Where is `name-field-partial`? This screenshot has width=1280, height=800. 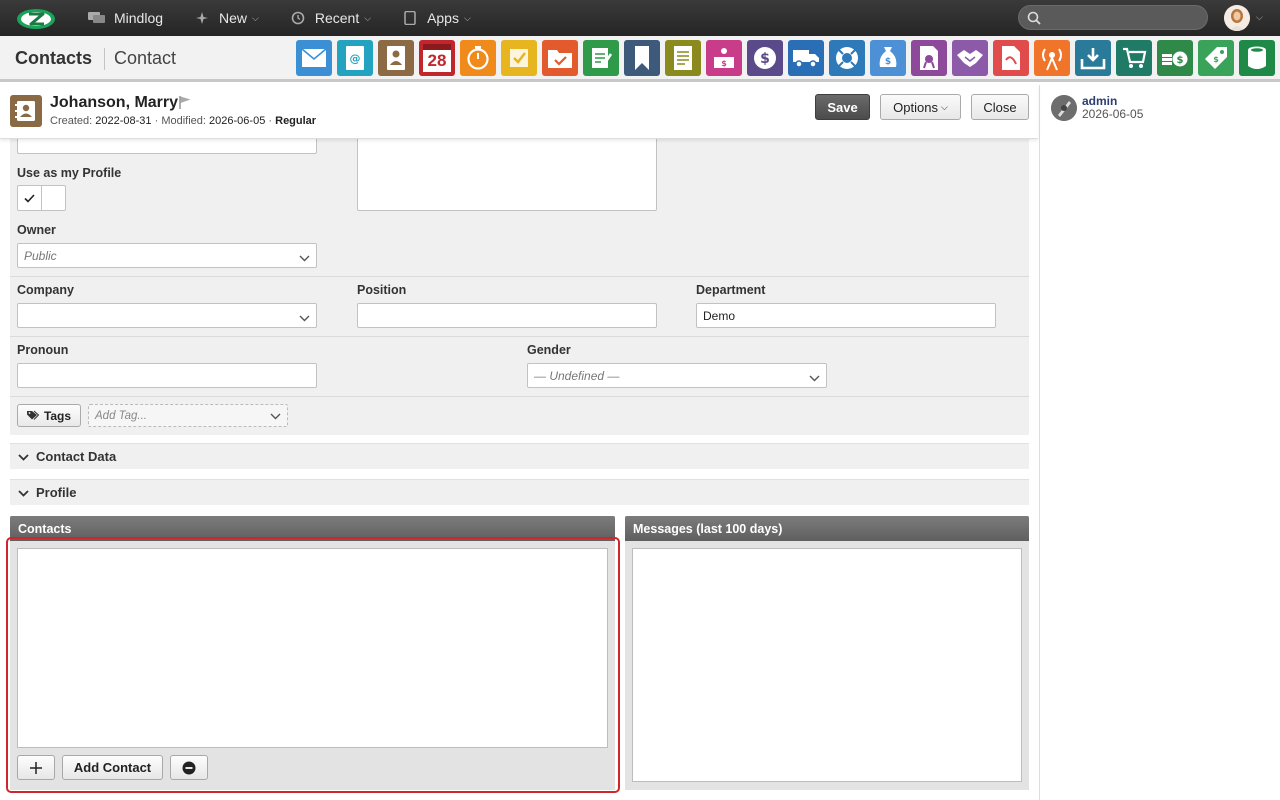
name-field-partial is located at coordinates (167, 145).